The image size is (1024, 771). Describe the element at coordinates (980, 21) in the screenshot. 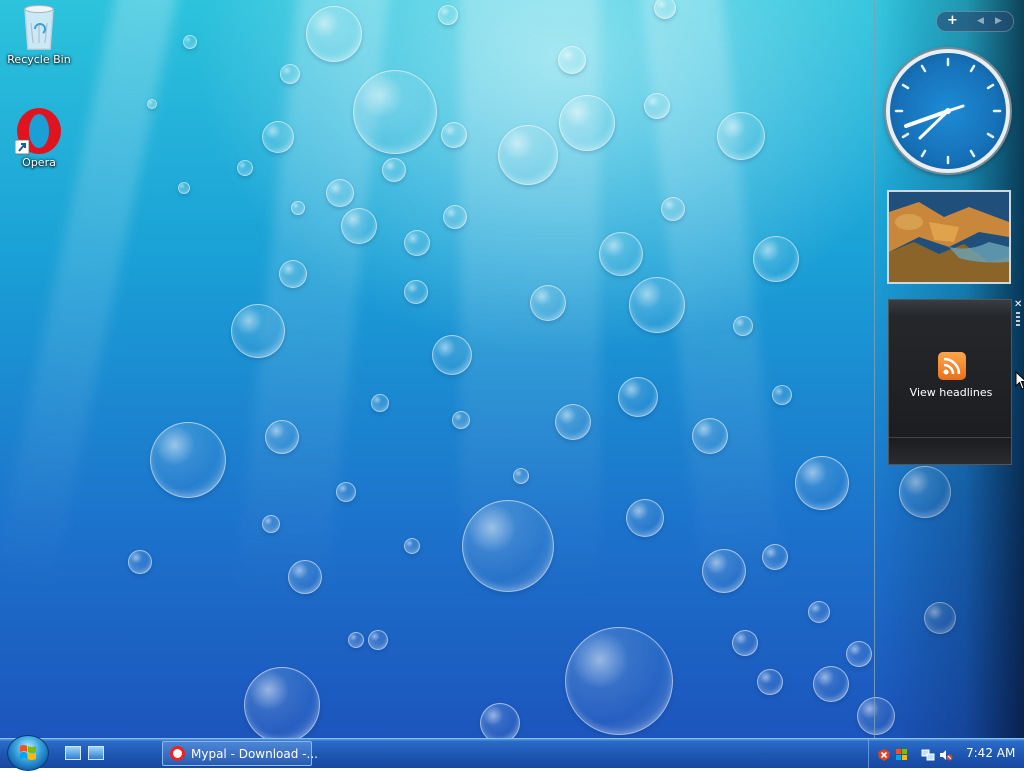

I see `previous-gadget-page-button: ◀` at that location.